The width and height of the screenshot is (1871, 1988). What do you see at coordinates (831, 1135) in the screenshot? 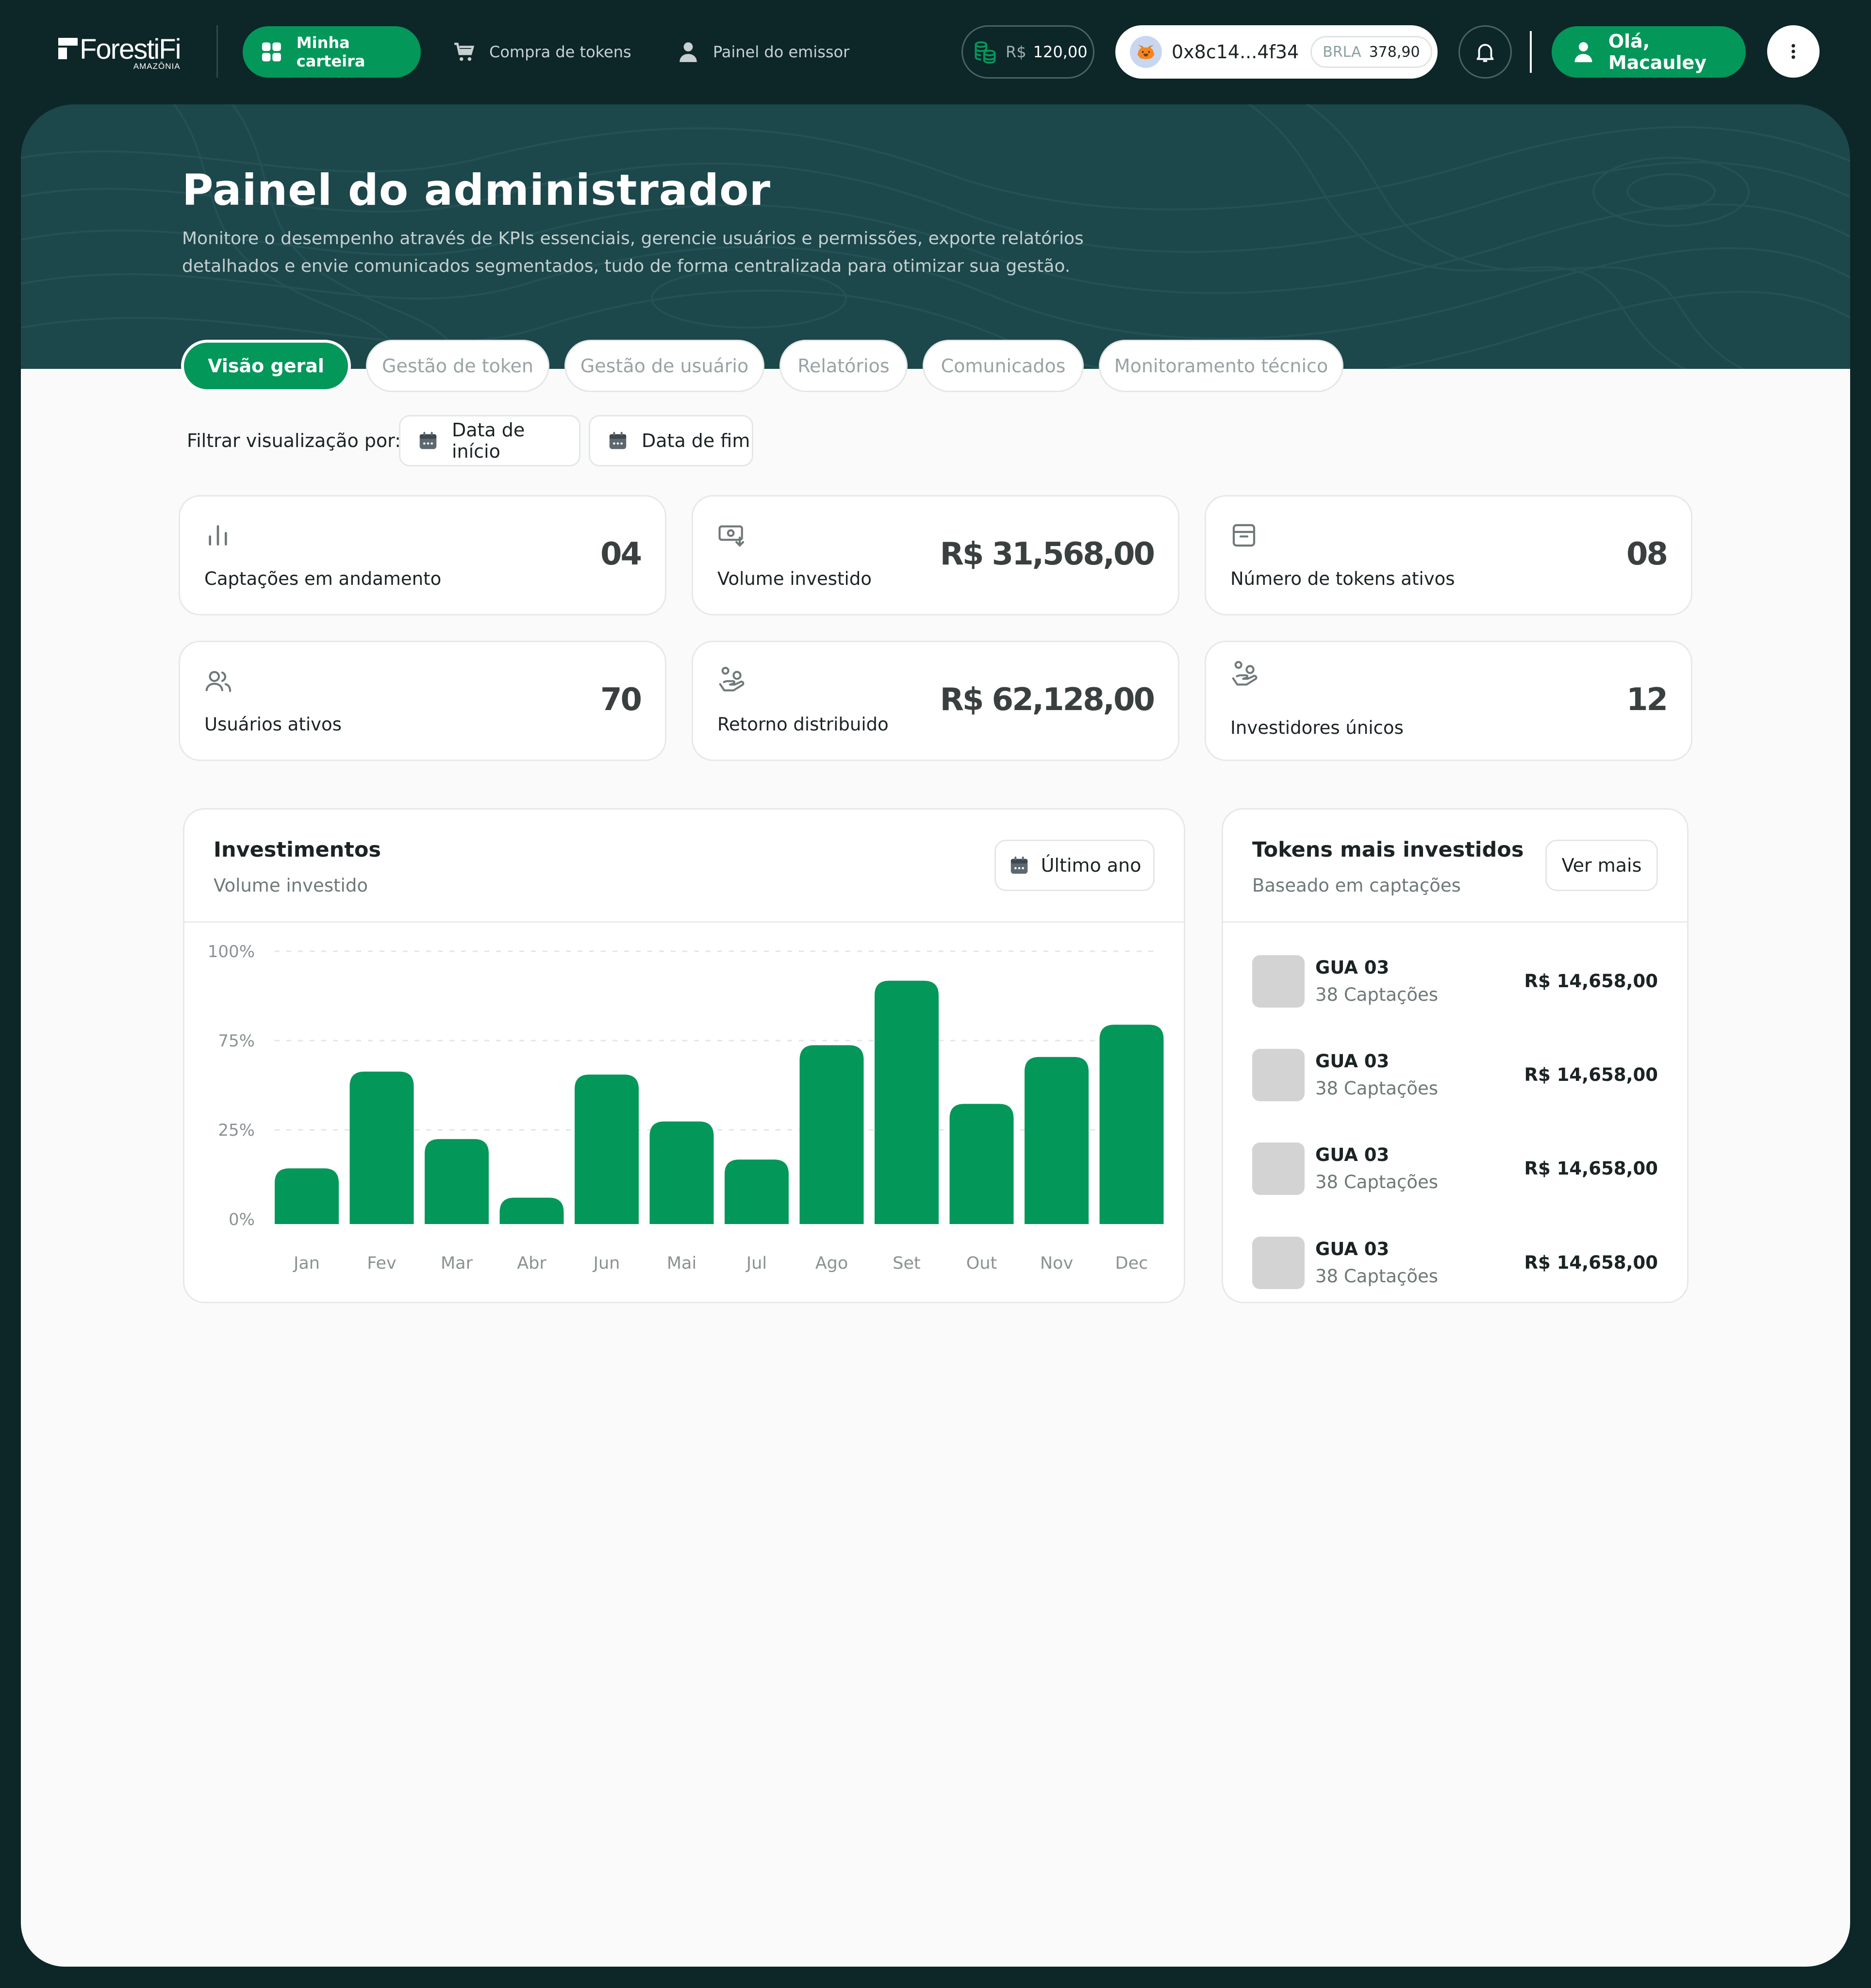
I see `bar-ago` at bounding box center [831, 1135].